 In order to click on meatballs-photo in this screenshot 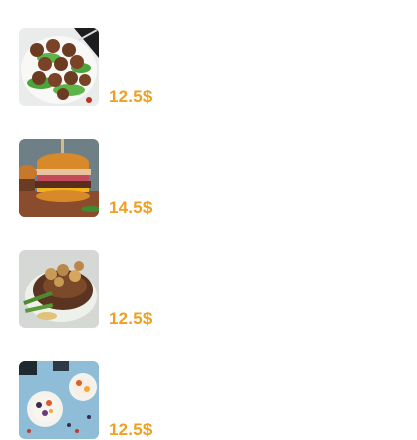, I will do `click(59, 67)`.